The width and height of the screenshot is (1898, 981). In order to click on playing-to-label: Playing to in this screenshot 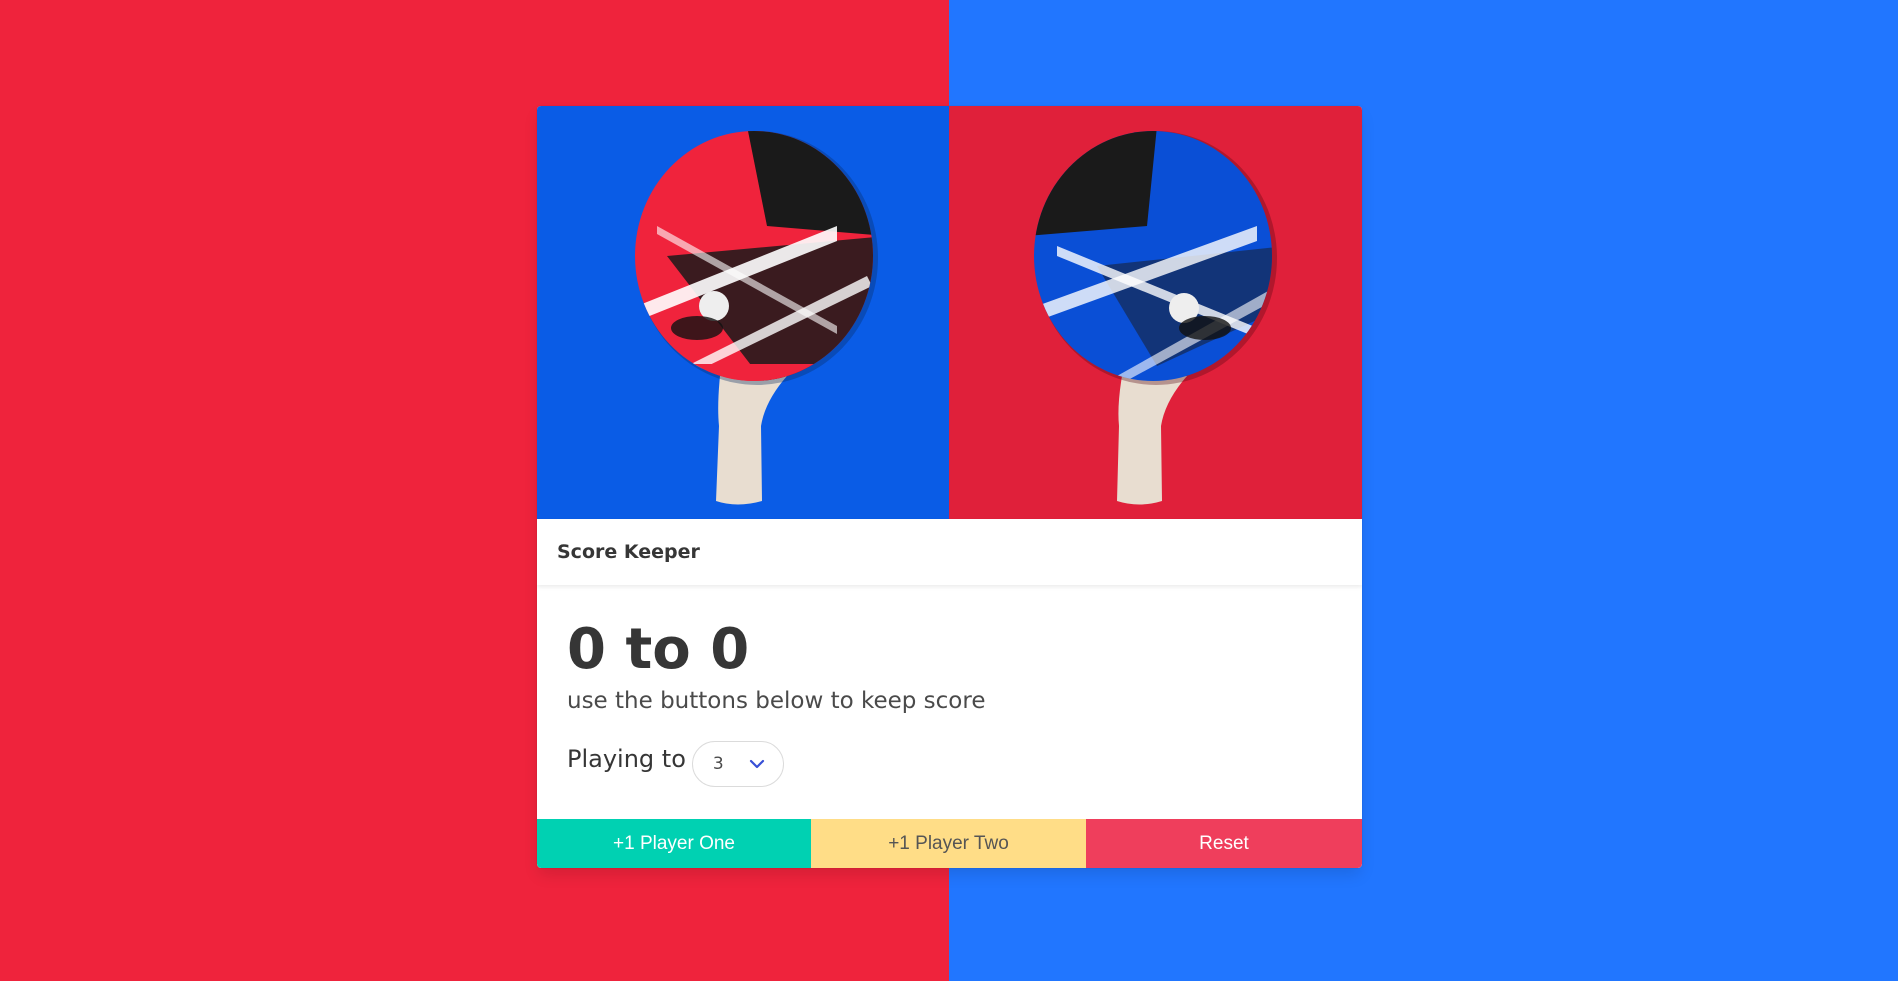, I will do `click(626, 758)`.